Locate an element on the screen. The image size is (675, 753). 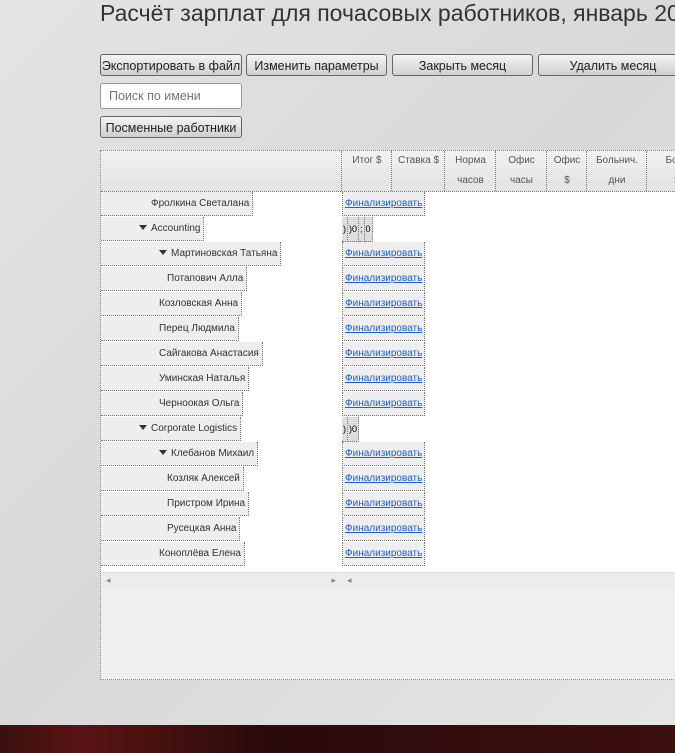
row-name: Corporate Logistics is located at coordinates (194, 428).